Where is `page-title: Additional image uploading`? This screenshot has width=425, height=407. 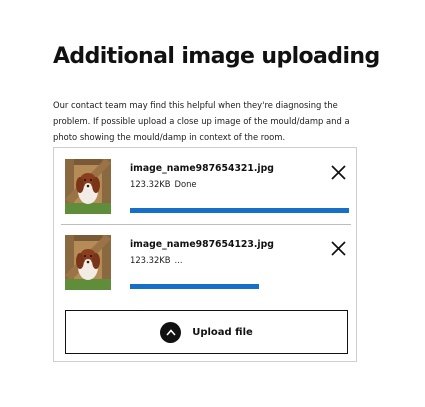
page-title: Additional image uploading is located at coordinates (216, 56).